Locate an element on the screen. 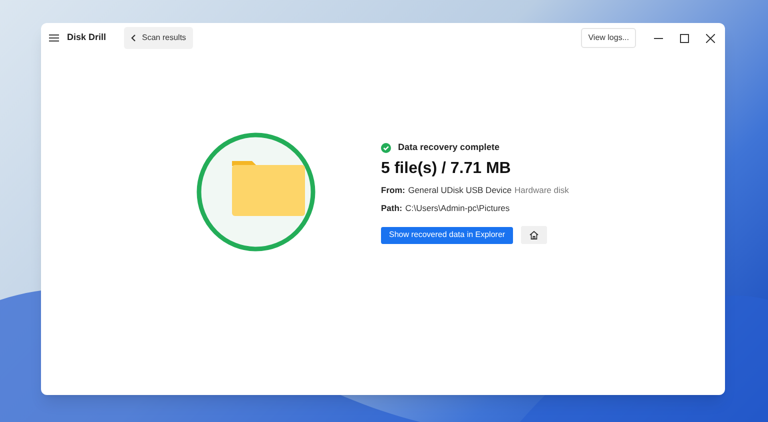 The width and height of the screenshot is (768, 422). path-label: Path: is located at coordinates (391, 209).